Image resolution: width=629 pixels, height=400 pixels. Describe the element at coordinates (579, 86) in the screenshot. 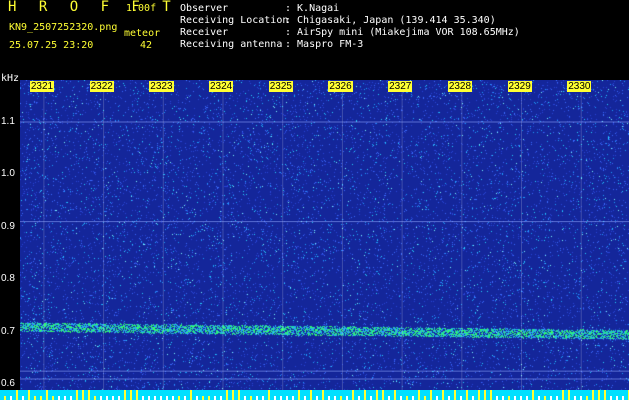

I see `x-tick-label: 2330` at that location.